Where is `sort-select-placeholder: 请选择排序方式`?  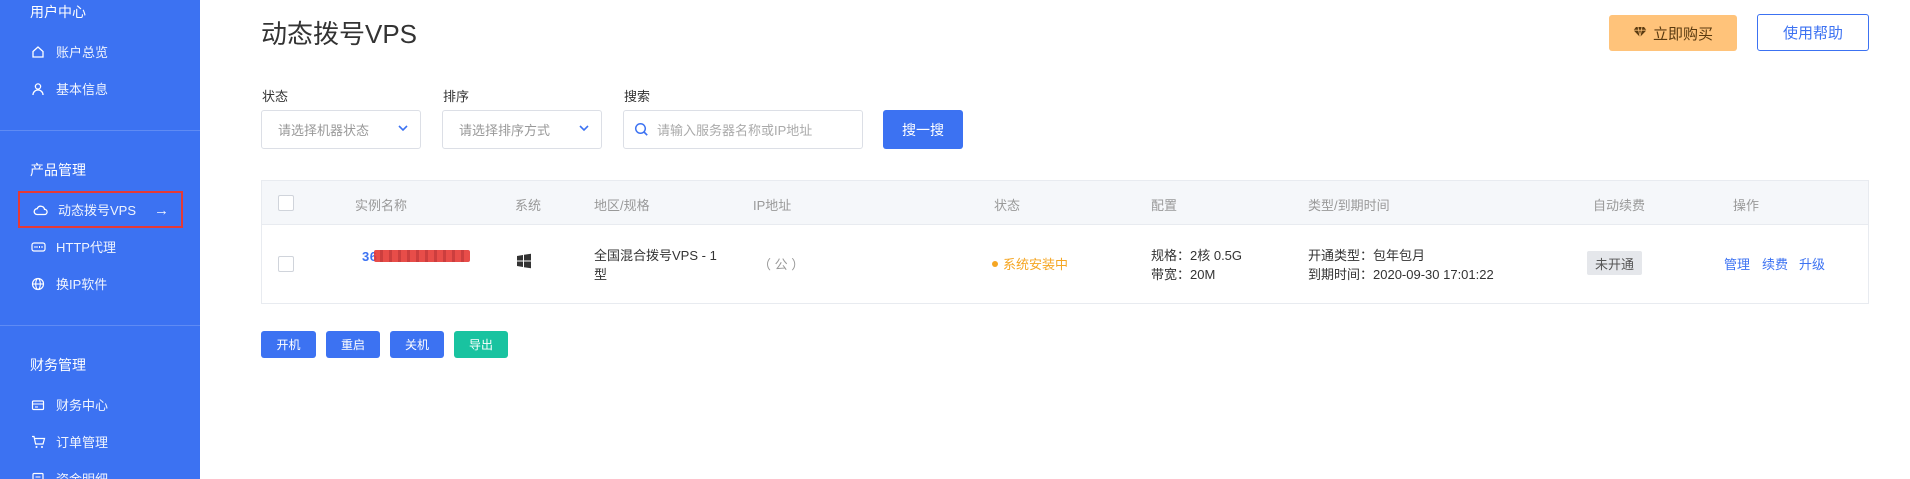
sort-select-placeholder: 请选择排序方式 is located at coordinates (505, 130).